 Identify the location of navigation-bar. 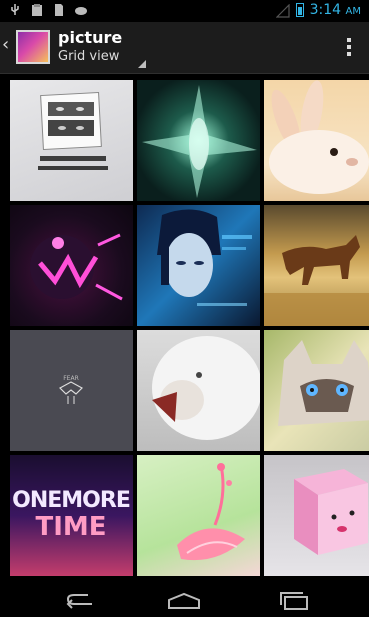
(184, 601).